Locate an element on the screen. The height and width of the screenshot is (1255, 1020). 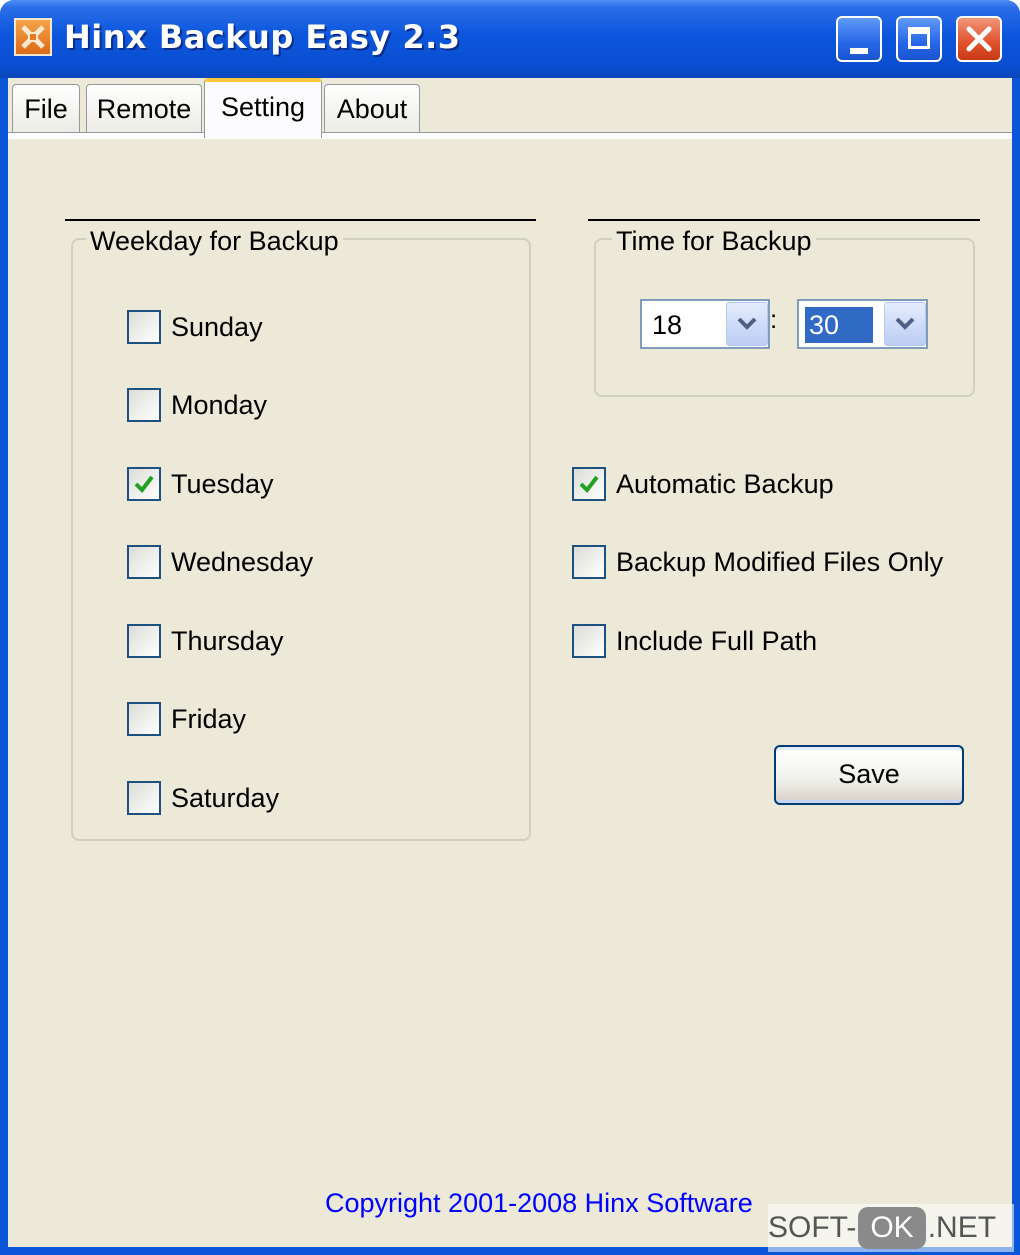
hour-dropdown-button is located at coordinates (747, 324).